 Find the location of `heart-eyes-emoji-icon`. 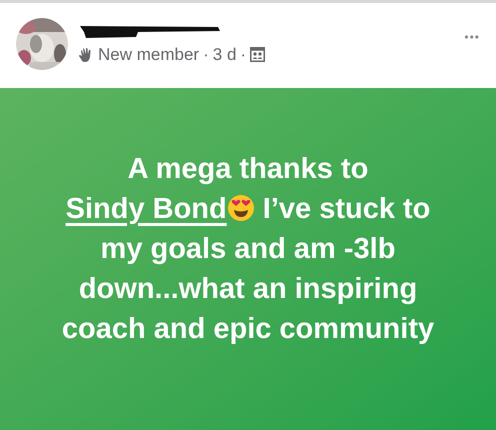

heart-eyes-emoji-icon is located at coordinates (240, 208).